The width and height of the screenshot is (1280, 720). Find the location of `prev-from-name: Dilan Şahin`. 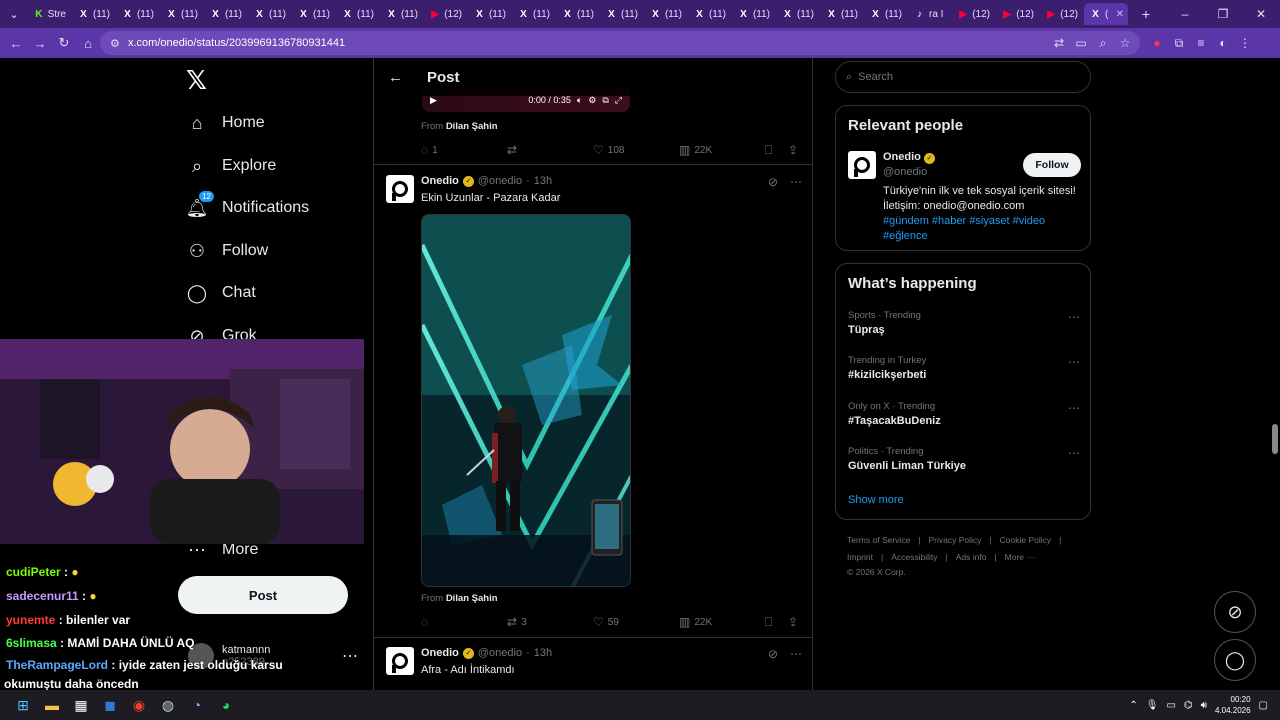

prev-from-name: Dilan Şahin is located at coordinates (472, 126).